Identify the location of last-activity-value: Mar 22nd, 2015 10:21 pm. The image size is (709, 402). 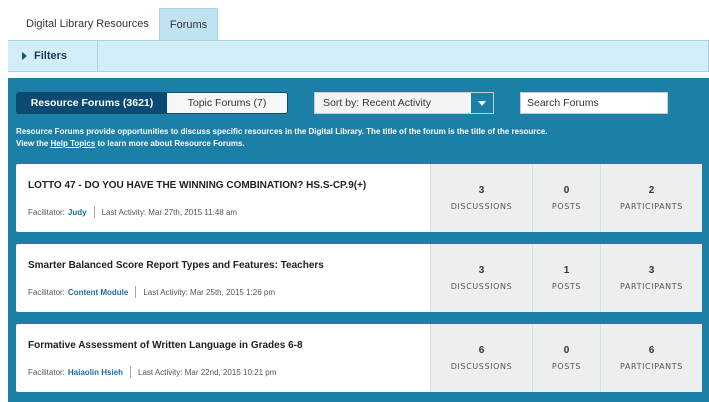
(230, 372).